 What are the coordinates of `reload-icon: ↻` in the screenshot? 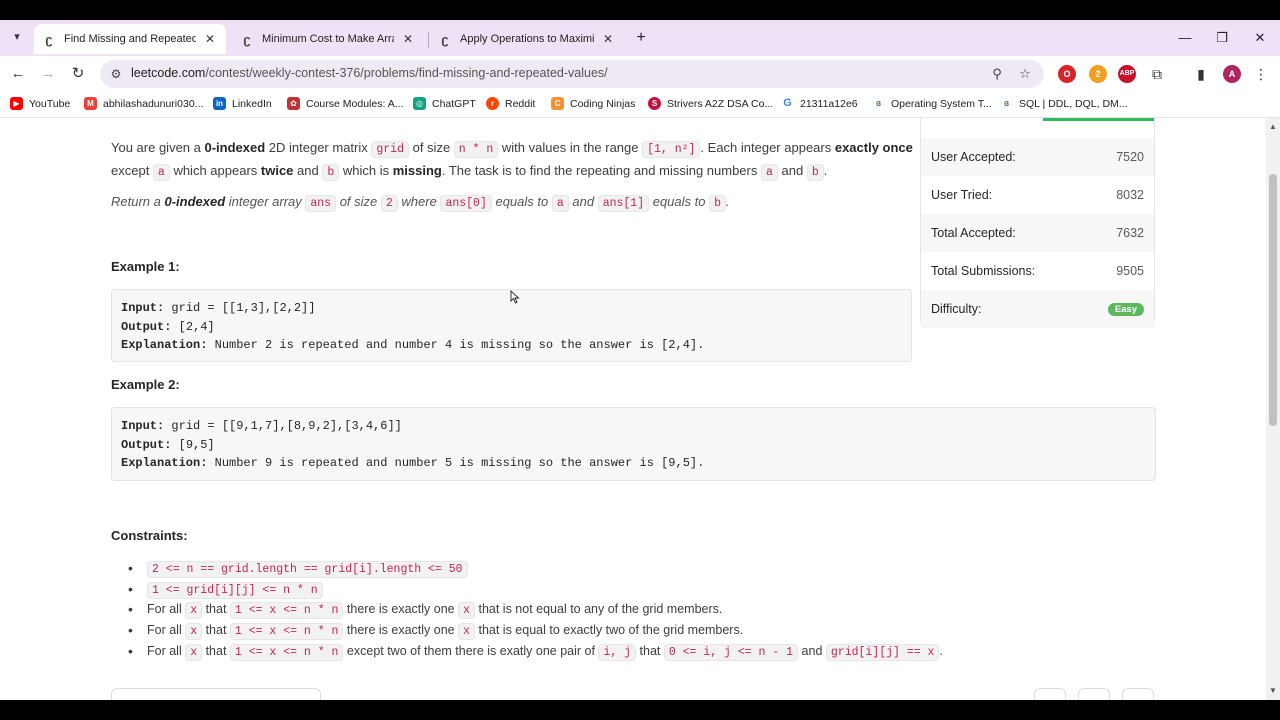 It's located at (78, 74).